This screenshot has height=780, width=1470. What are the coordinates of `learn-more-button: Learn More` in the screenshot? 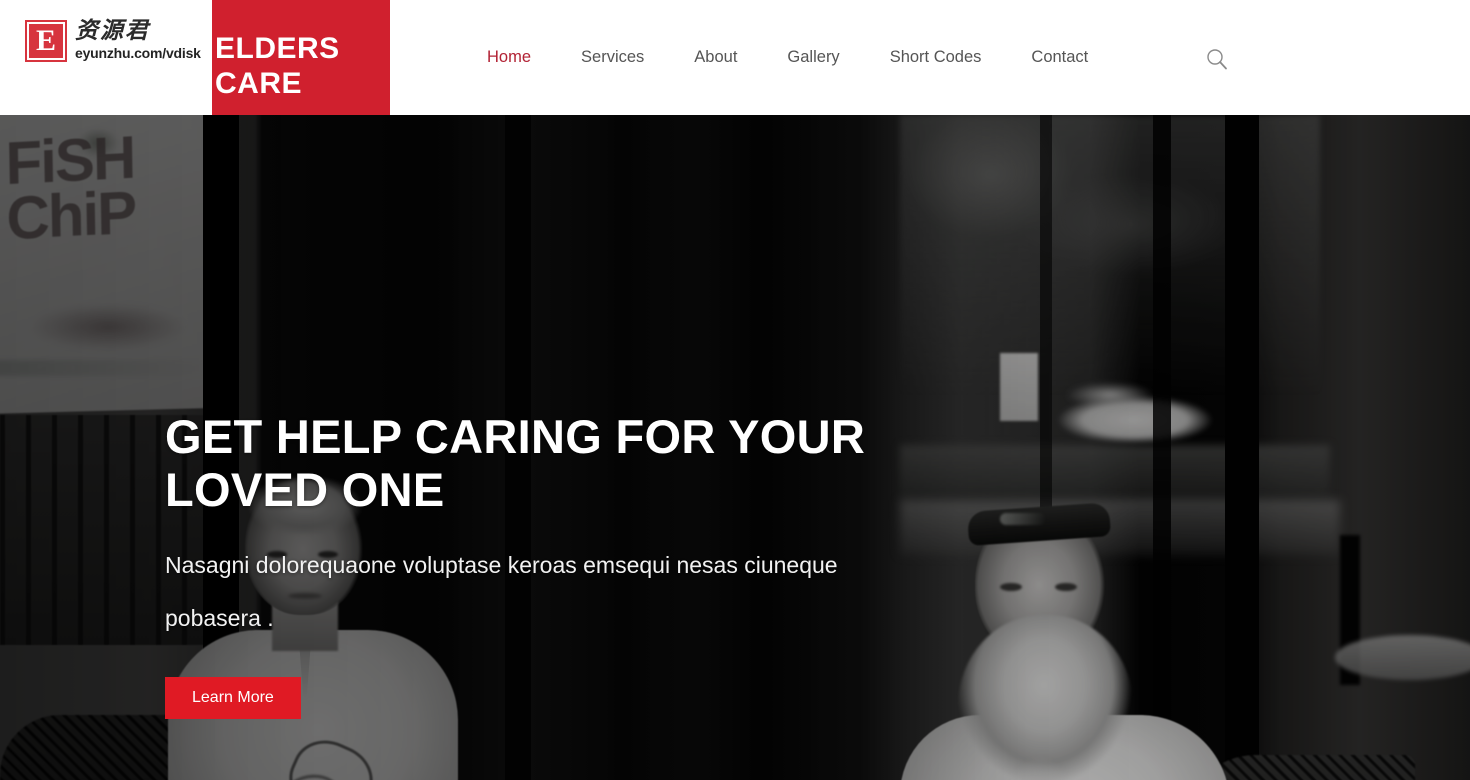 It's located at (233, 698).